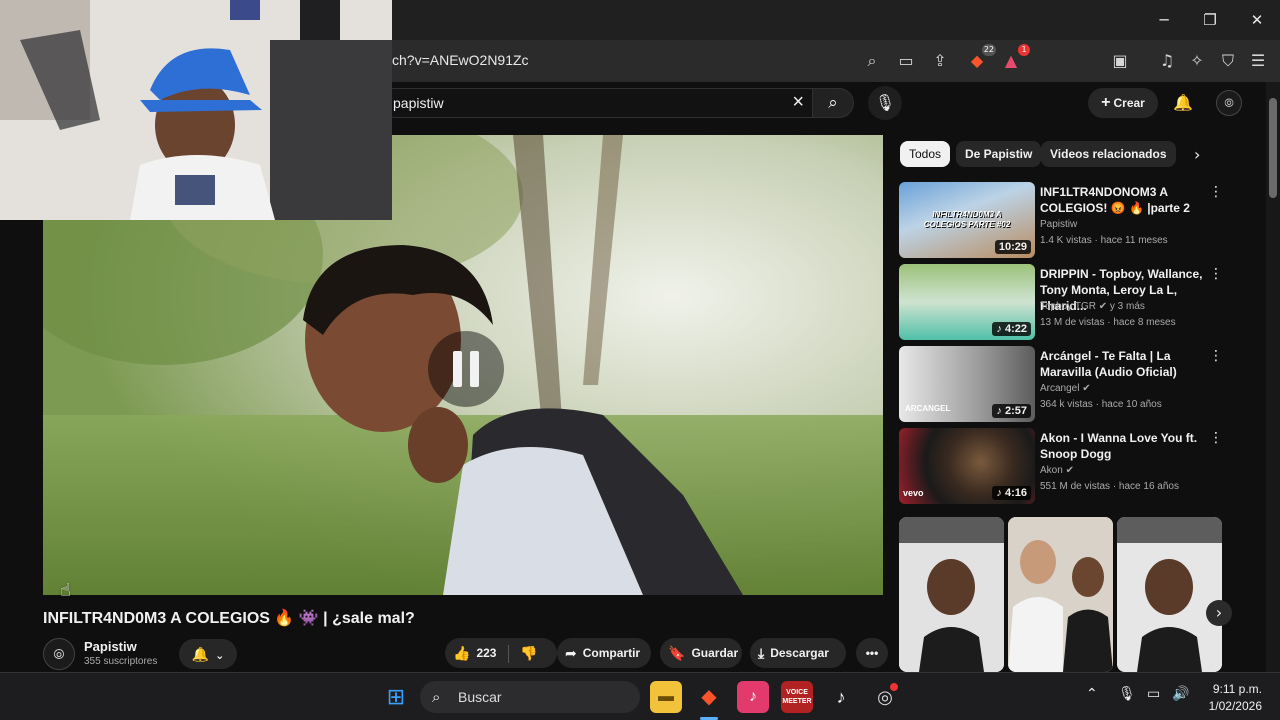 The height and width of the screenshot is (720, 1280). Describe the element at coordinates (1183, 103) in the screenshot. I see `notifications-bell-icon: 🔔` at that location.